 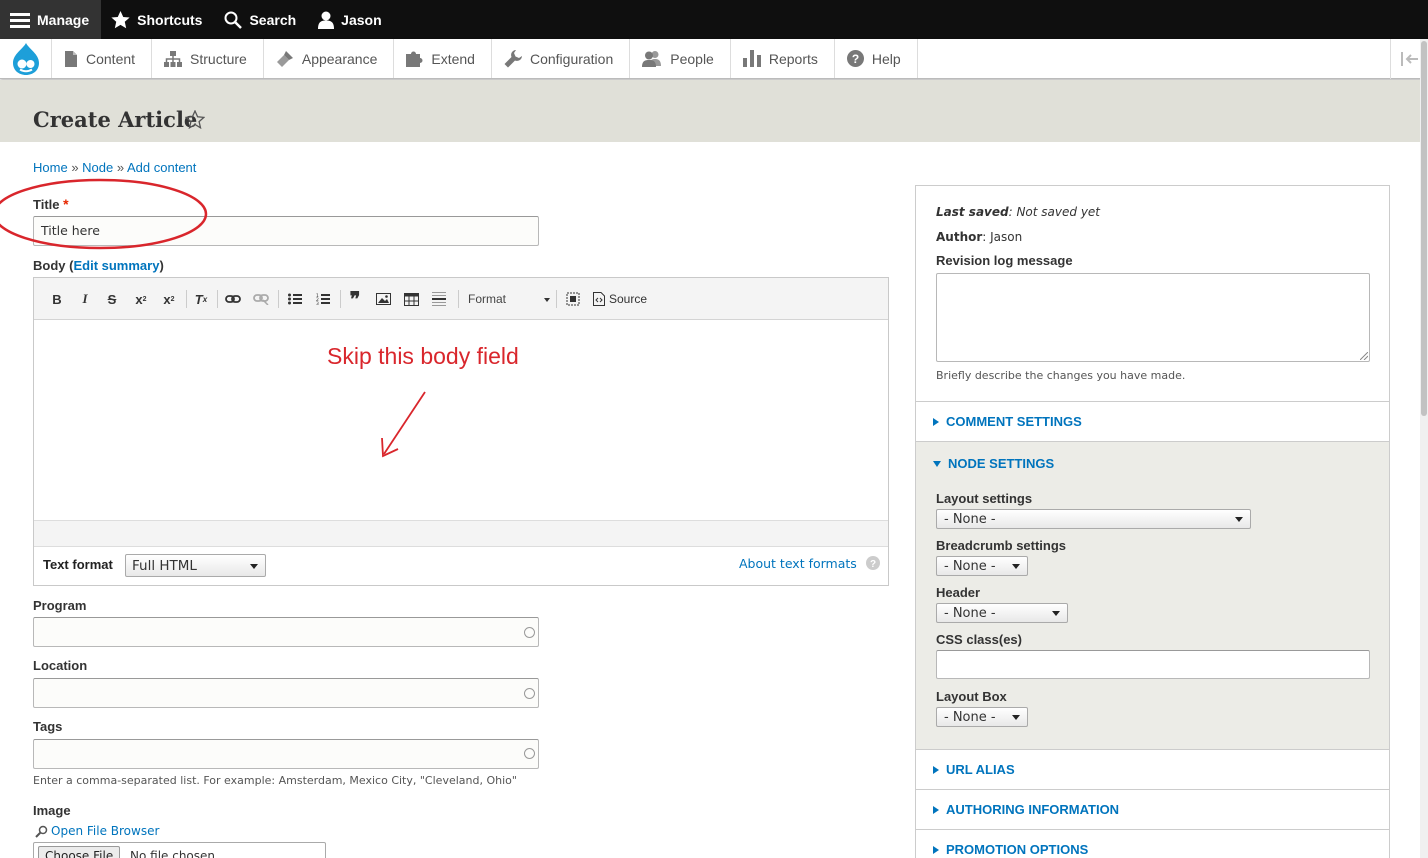 What do you see at coordinates (195, 119) in the screenshot?
I see `shortcut-star-icon` at bounding box center [195, 119].